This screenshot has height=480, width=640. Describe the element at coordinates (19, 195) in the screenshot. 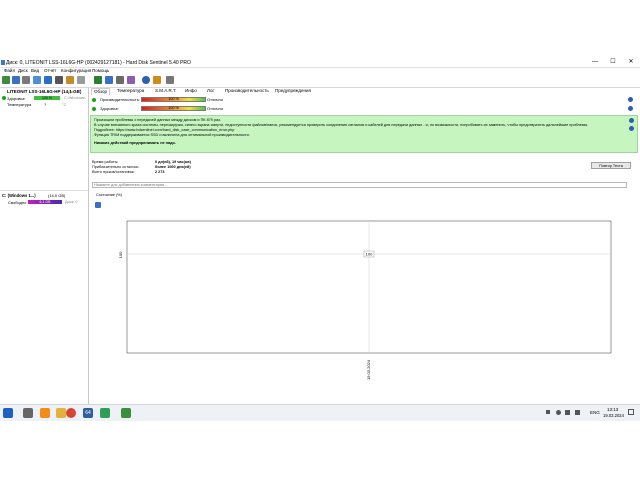

I see `partition-title: C: (Windows 1...)` at that location.